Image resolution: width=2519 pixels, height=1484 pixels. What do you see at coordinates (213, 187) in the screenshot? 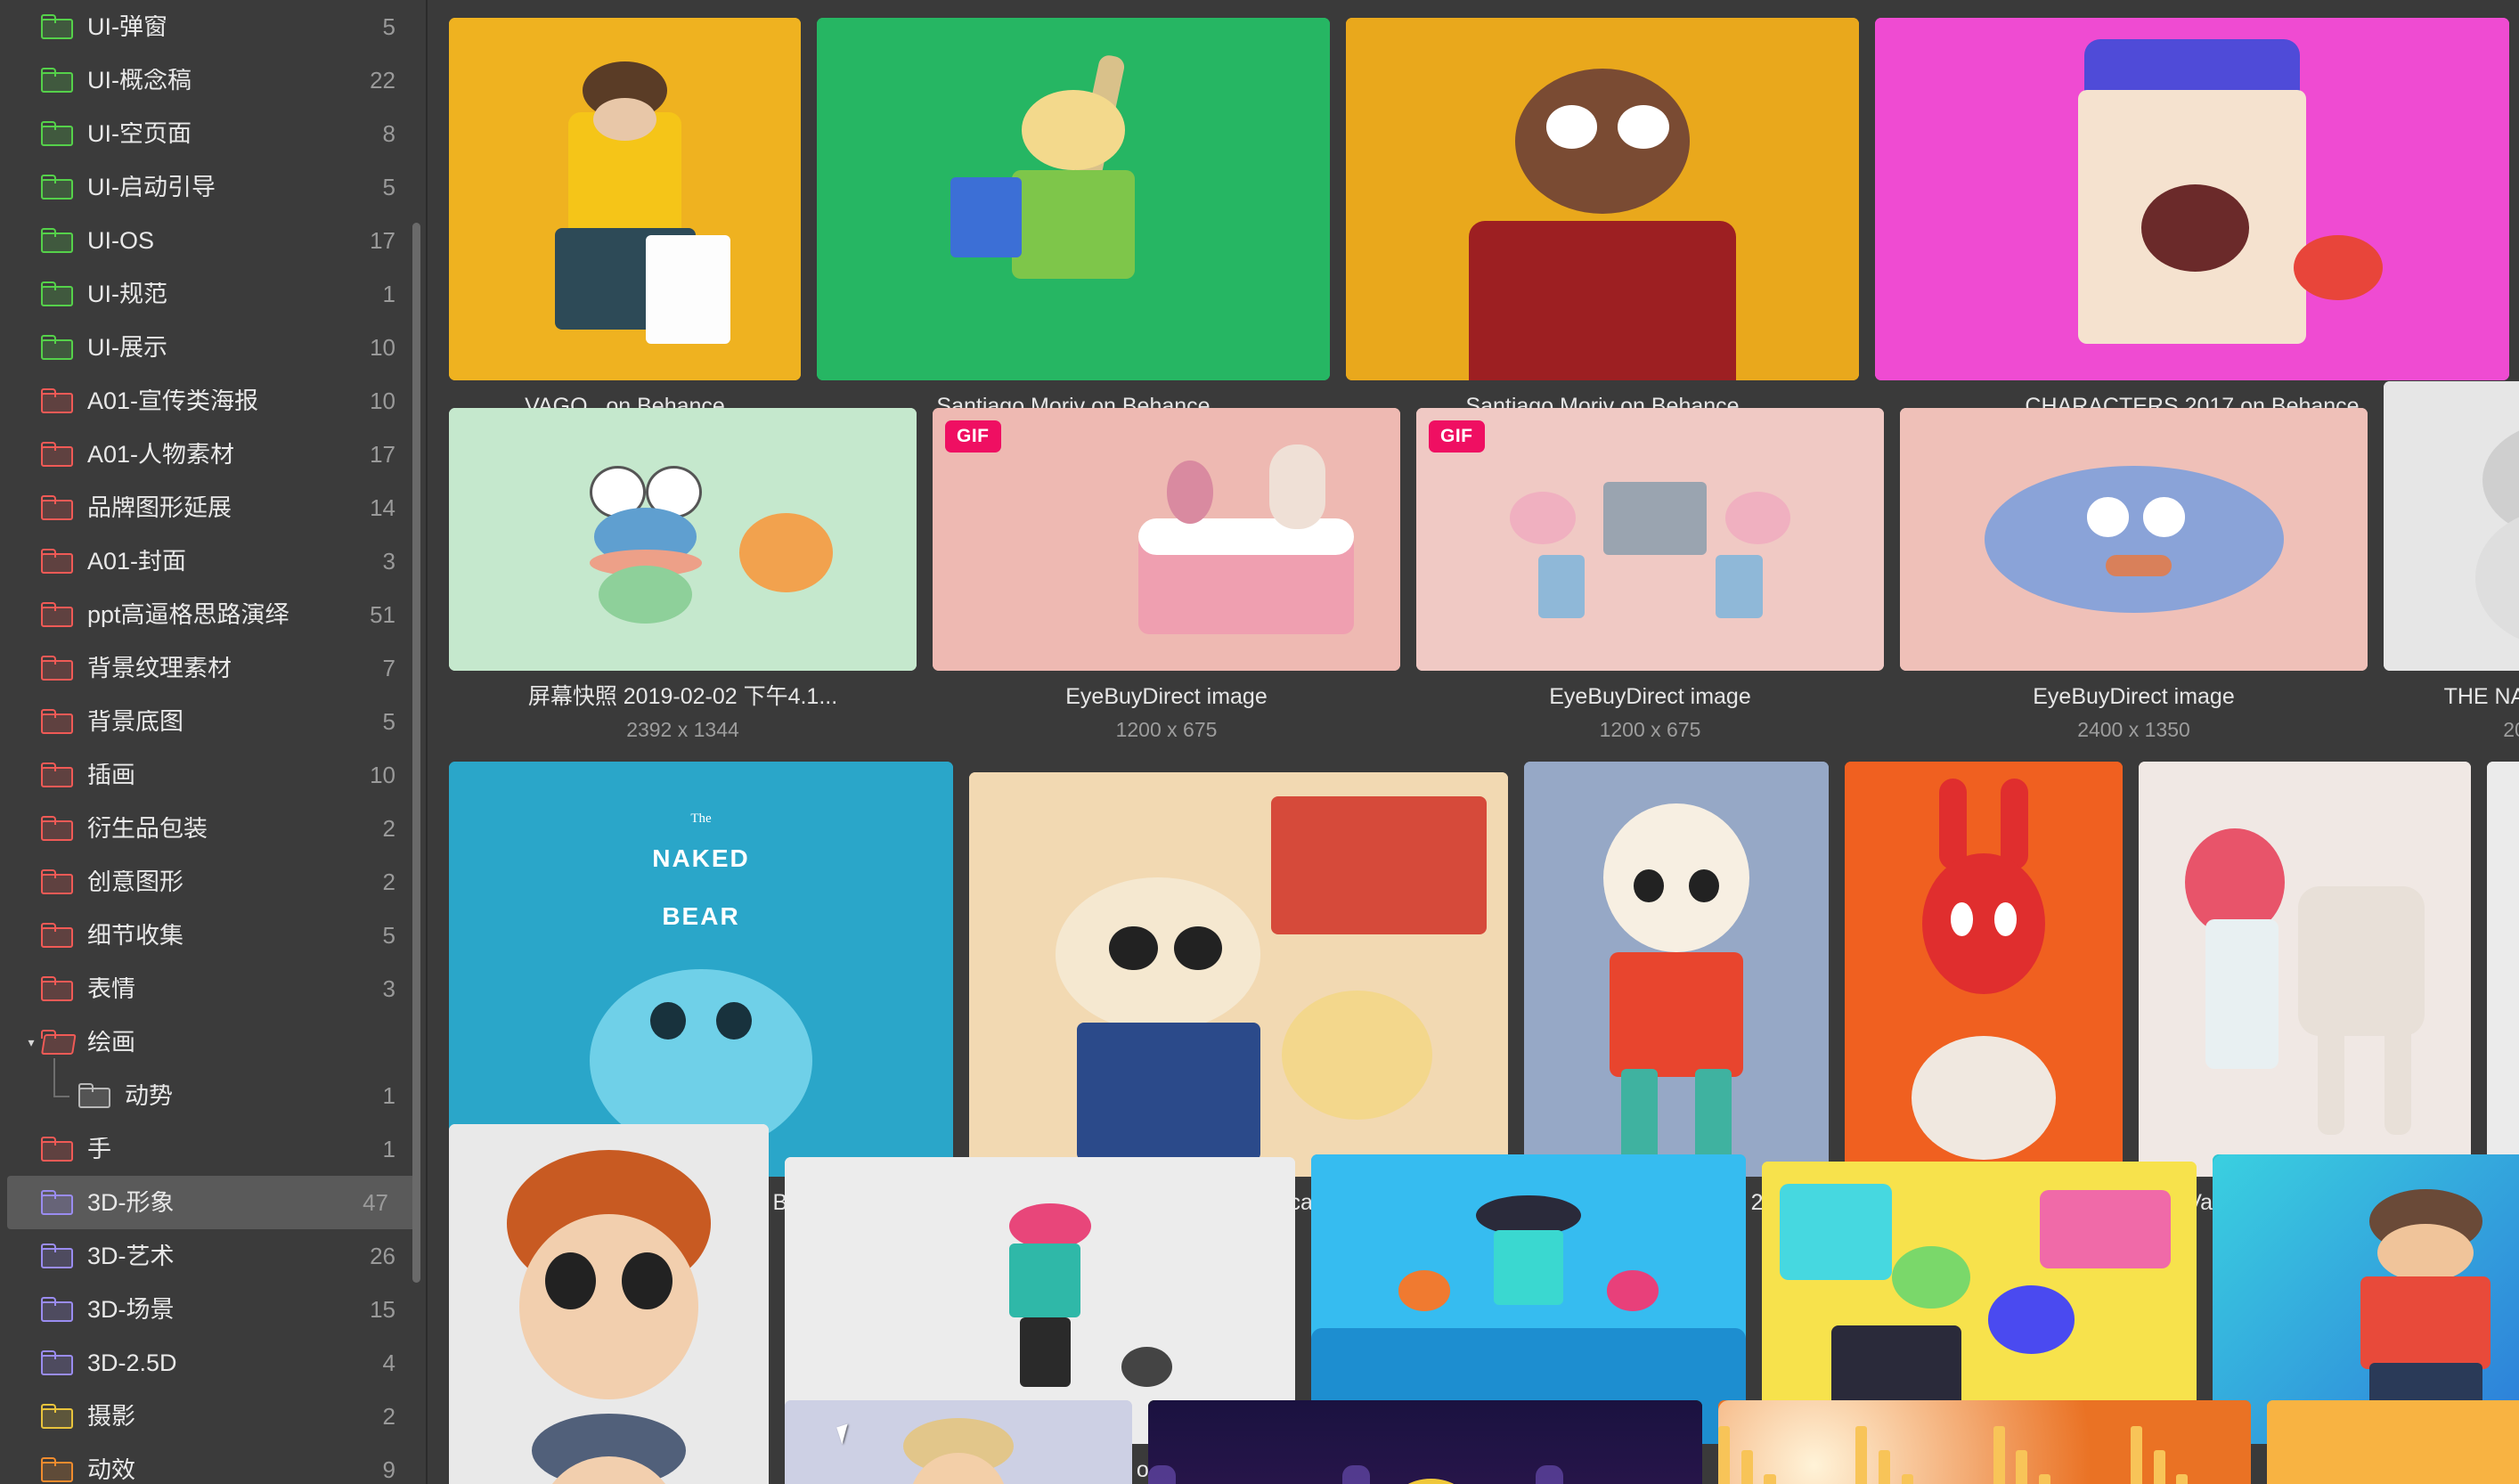
I see `sidebar-item-3: · UI-启动引导 5` at bounding box center [213, 187].